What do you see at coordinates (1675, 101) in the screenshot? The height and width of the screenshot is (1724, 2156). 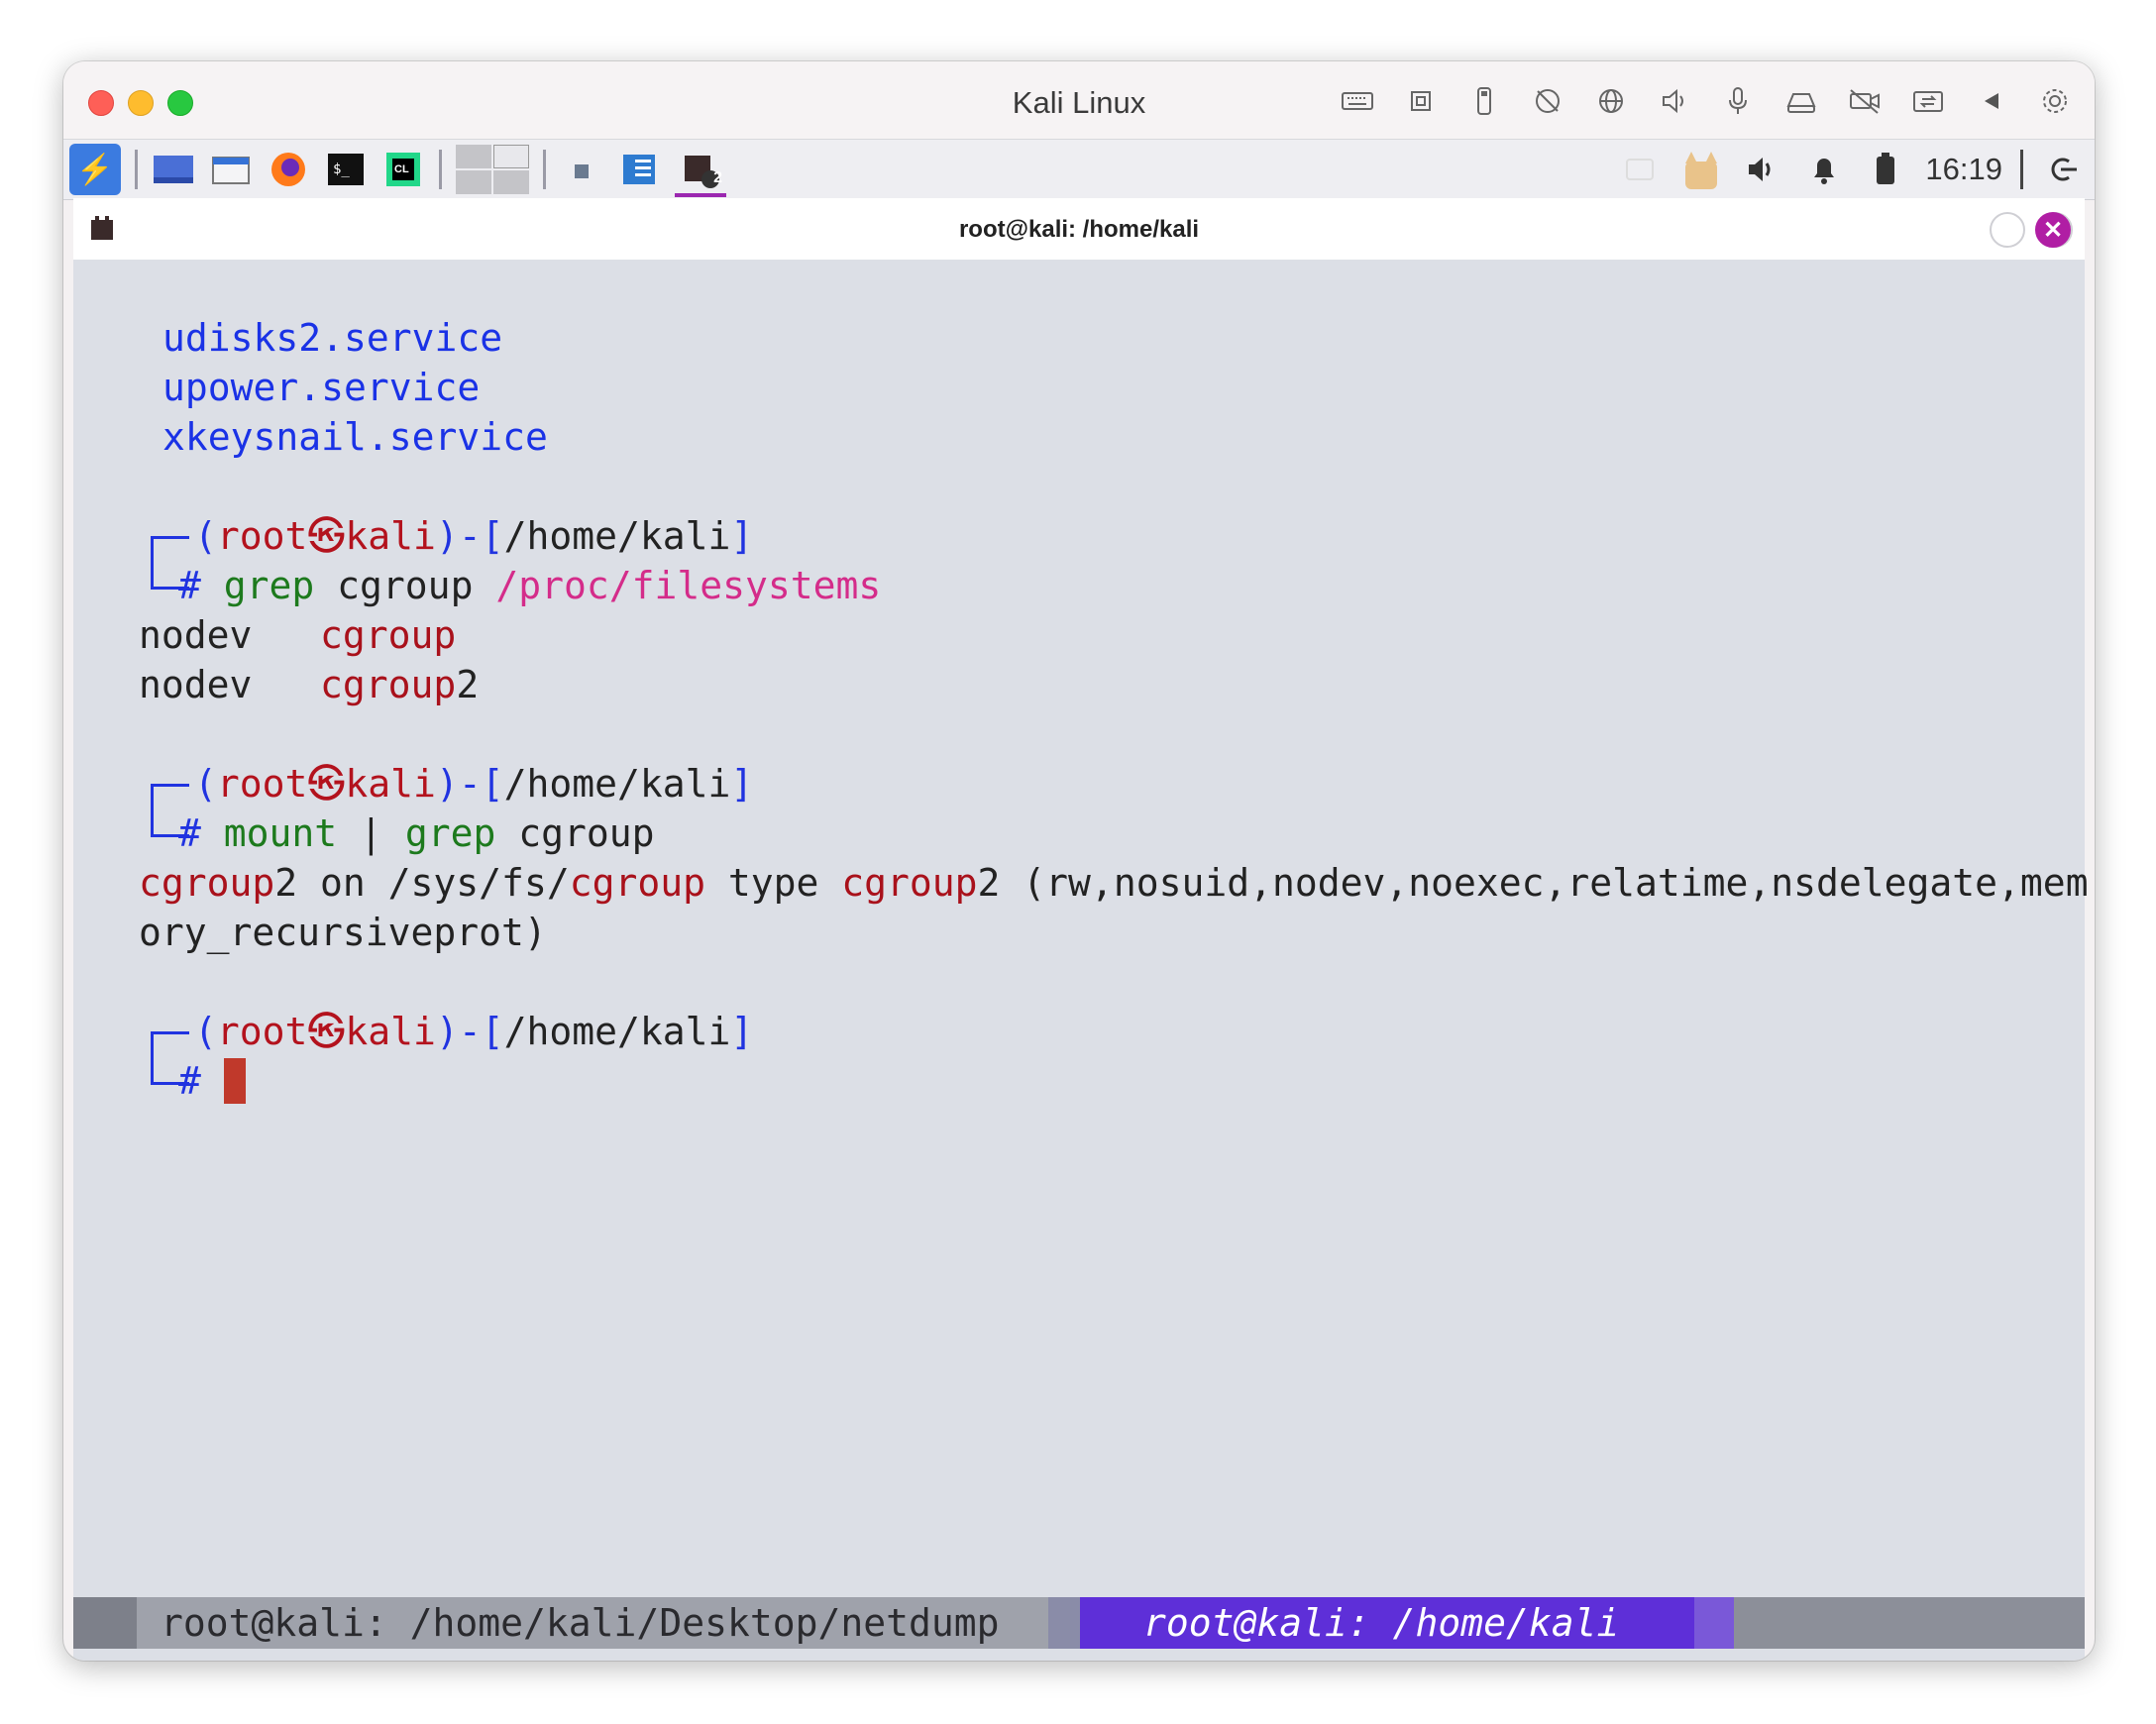 I see `speaker-icon` at bounding box center [1675, 101].